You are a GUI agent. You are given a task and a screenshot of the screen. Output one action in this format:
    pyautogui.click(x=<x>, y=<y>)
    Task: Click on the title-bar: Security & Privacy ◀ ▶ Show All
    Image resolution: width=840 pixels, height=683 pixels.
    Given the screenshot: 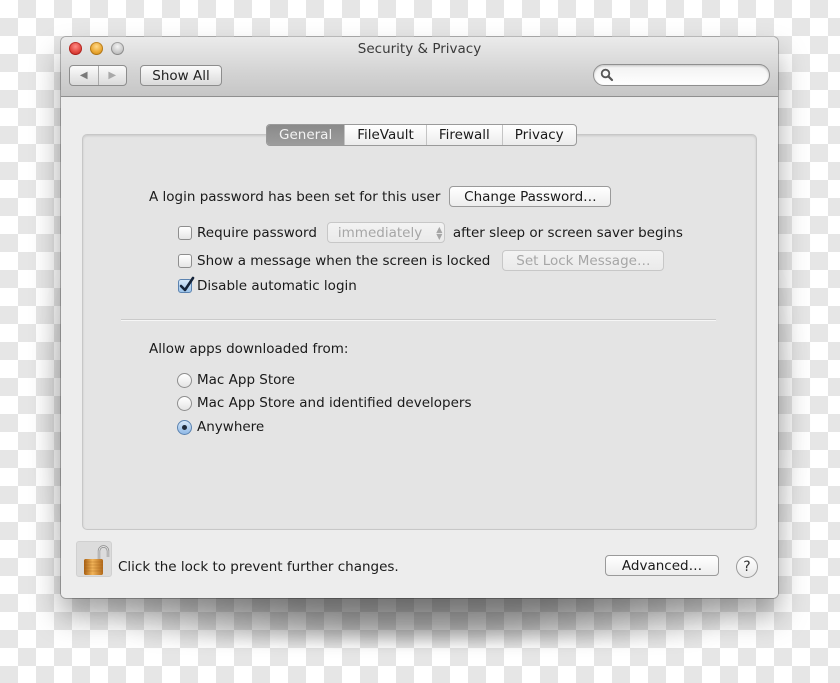 What is the action you would take?
    pyautogui.click(x=419, y=67)
    